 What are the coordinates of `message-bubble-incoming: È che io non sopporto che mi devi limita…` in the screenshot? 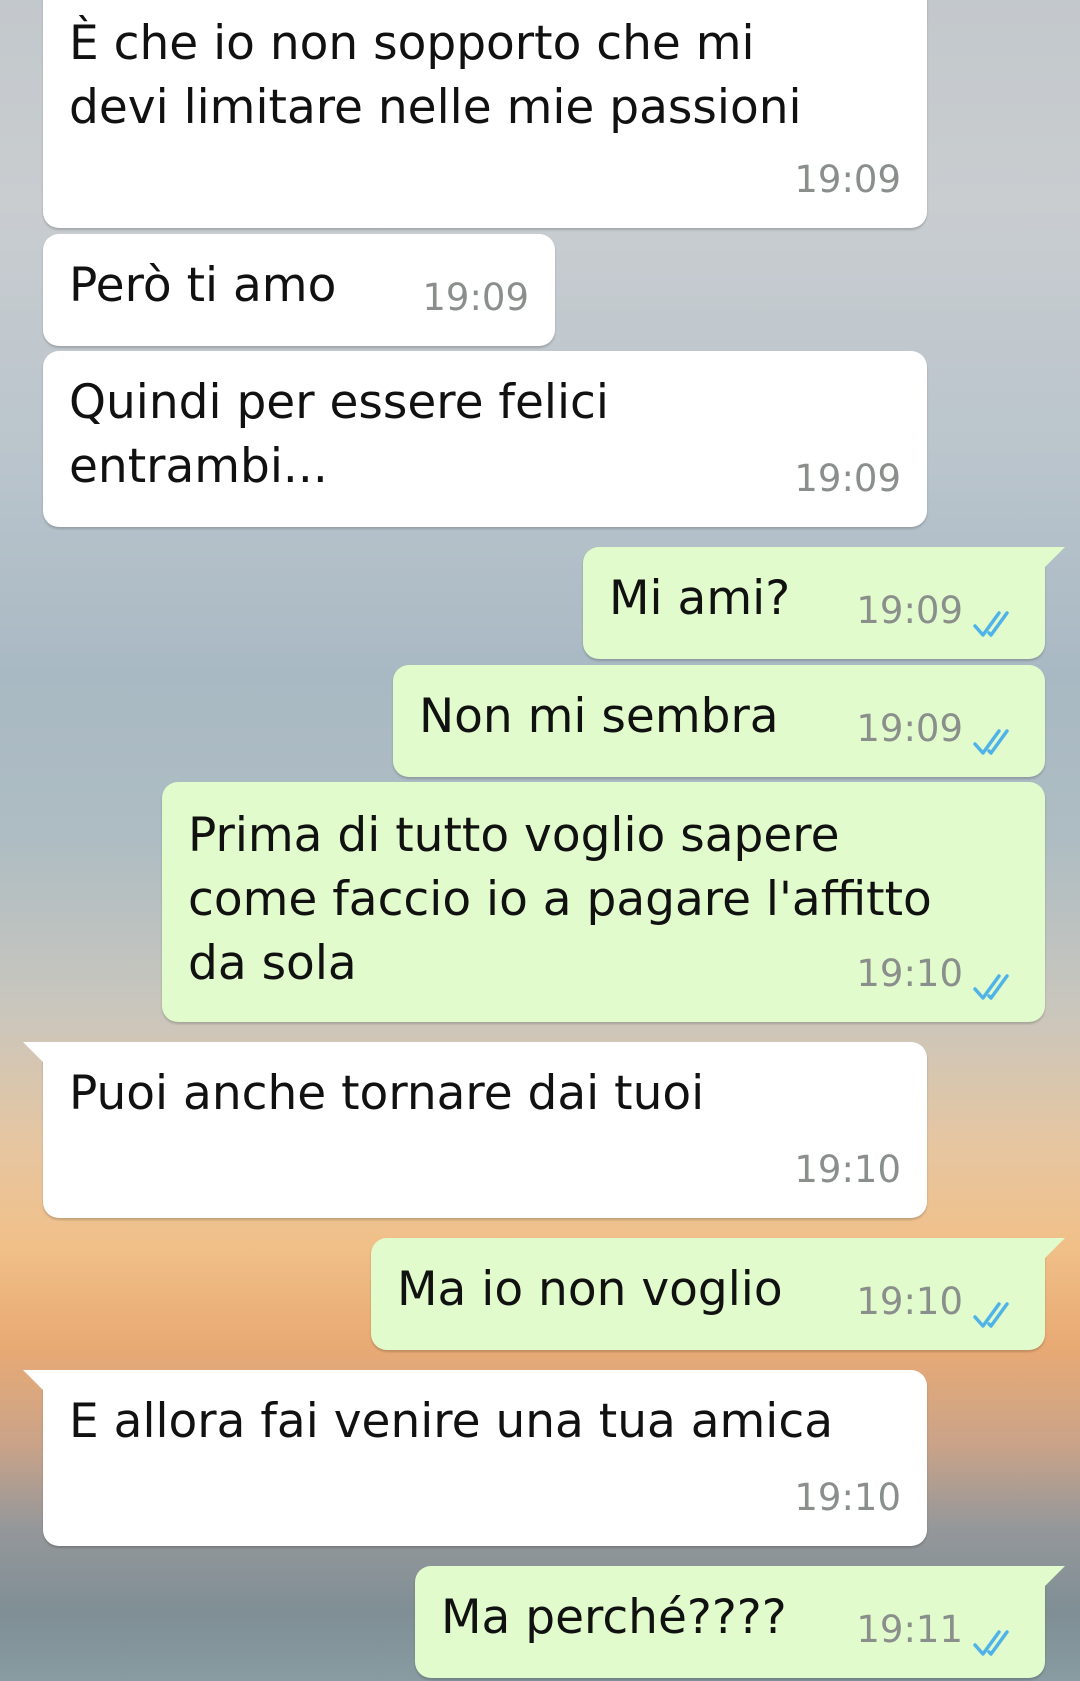 It's located at (485, 114).